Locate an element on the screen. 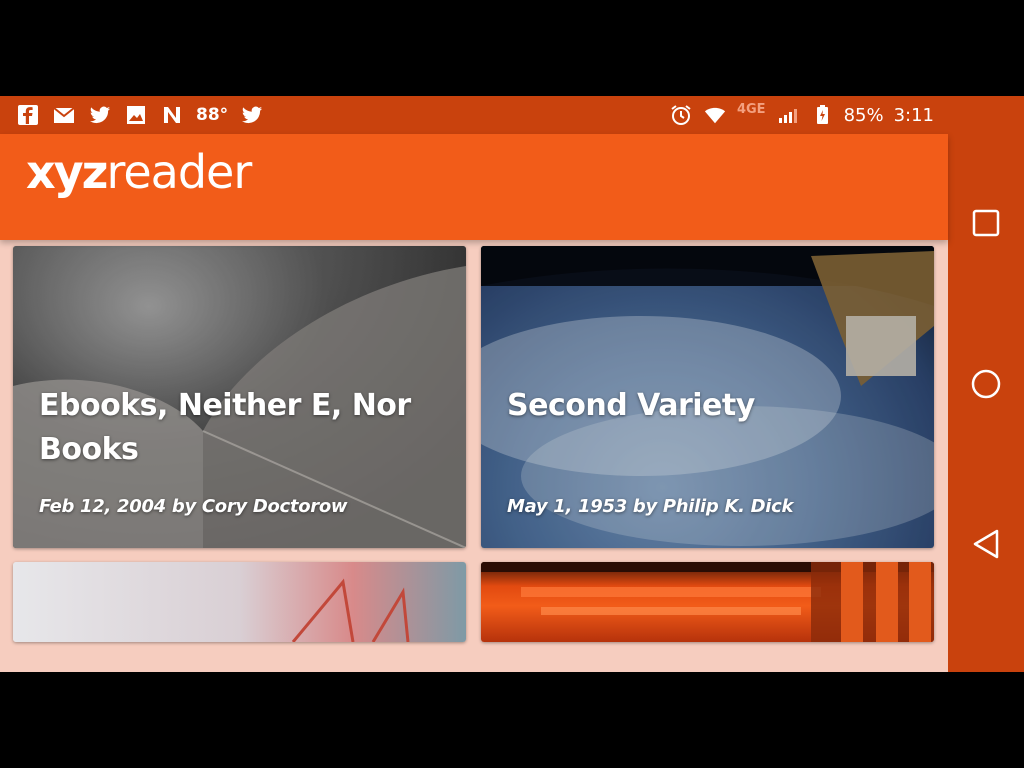 The image size is (1024, 768). home-button is located at coordinates (986, 384).